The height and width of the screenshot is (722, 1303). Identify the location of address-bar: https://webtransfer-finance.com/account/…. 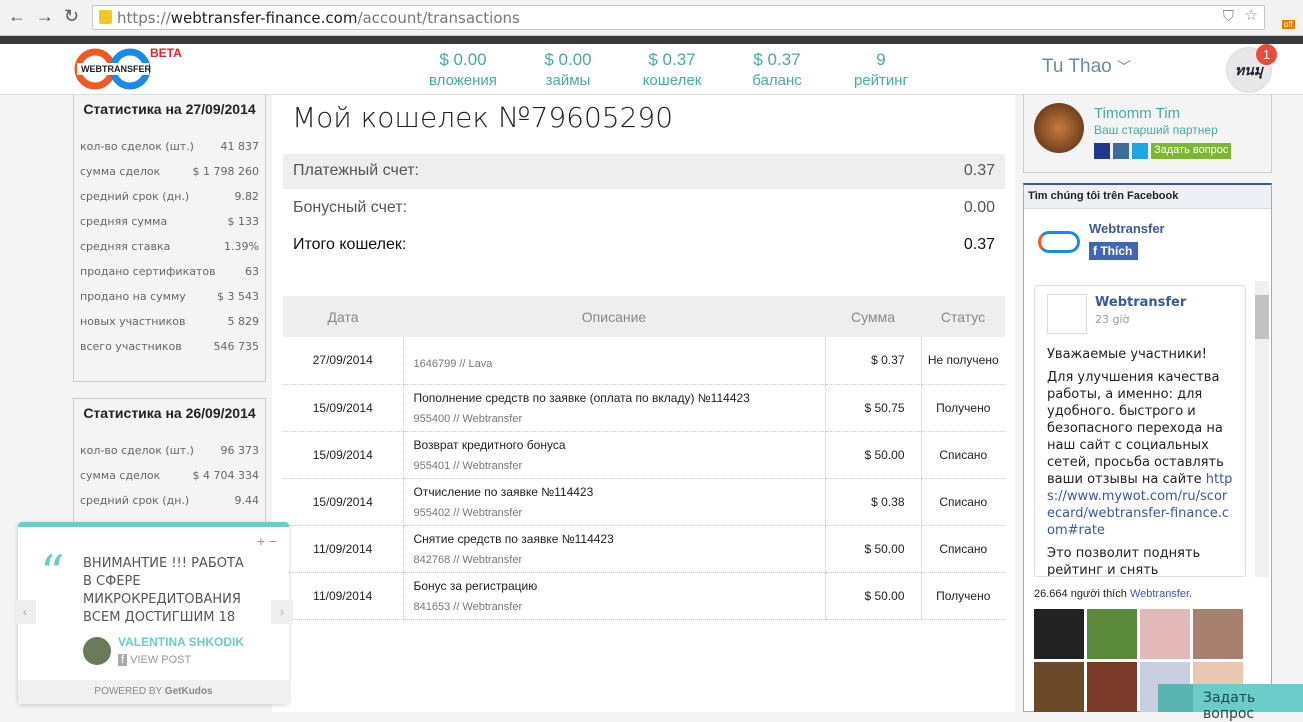
(678, 17).